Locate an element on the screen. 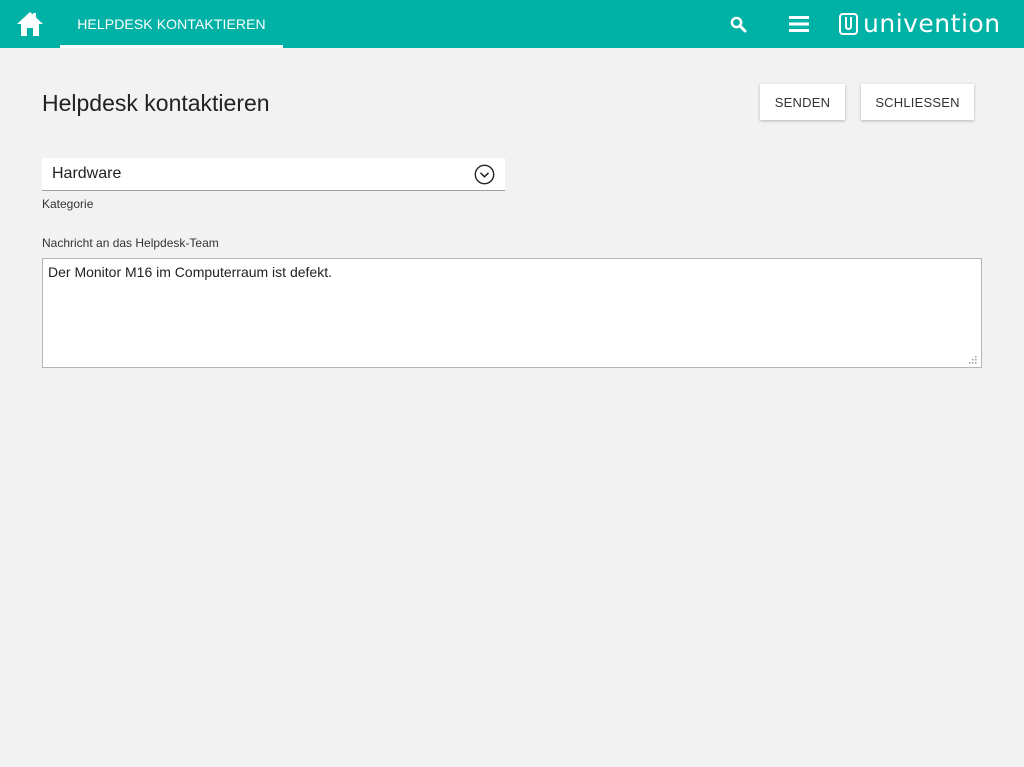 The height and width of the screenshot is (767, 1024). menu-icon is located at coordinates (799, 24).